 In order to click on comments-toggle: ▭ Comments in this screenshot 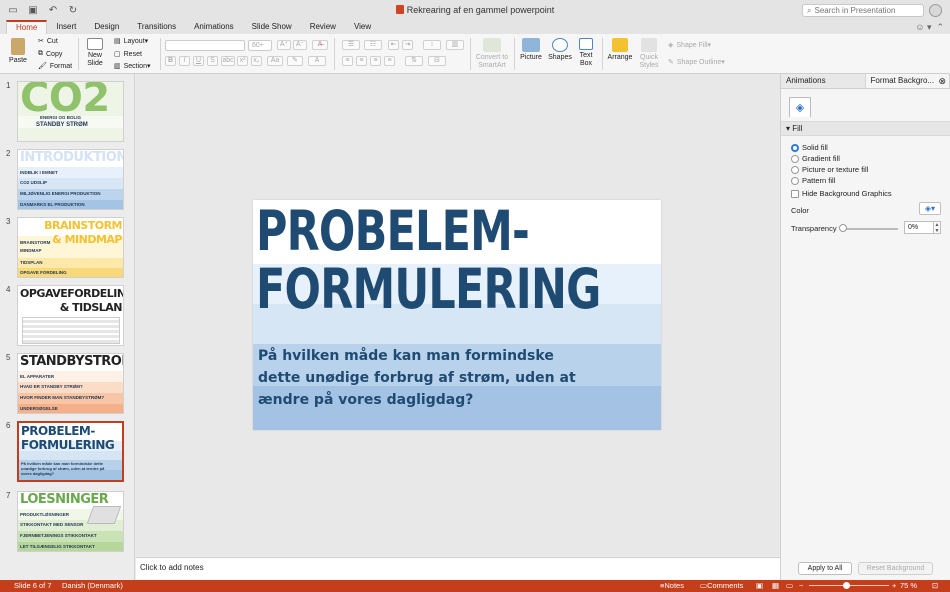, I will do `click(721, 586)`.